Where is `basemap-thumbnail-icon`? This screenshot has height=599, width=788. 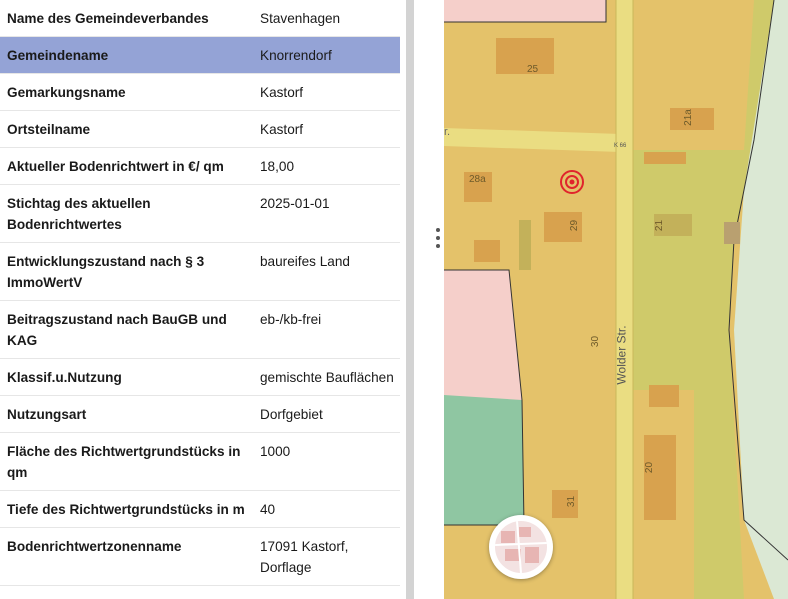 basemap-thumbnail-icon is located at coordinates (521, 547).